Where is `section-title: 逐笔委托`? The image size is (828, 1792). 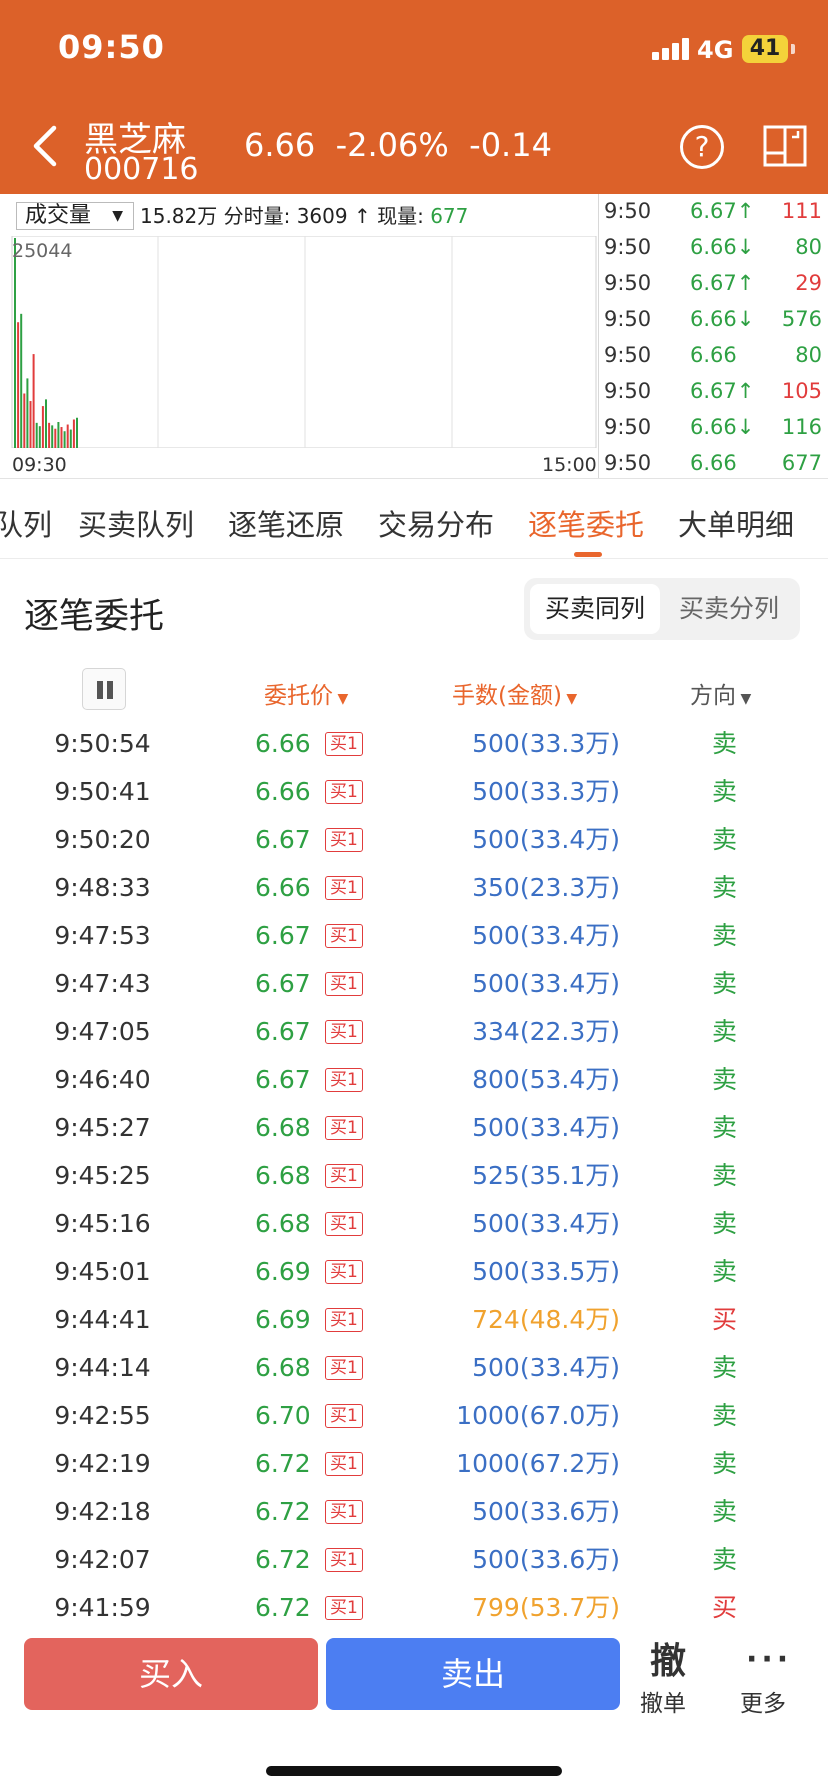 section-title: 逐笔委托 is located at coordinates (94, 617).